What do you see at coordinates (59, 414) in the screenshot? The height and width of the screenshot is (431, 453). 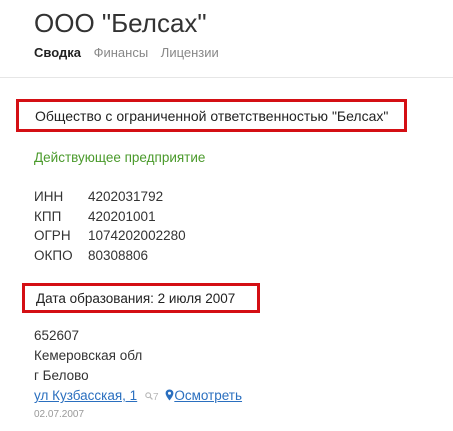 I see `address-date: 02.07.2007` at bounding box center [59, 414].